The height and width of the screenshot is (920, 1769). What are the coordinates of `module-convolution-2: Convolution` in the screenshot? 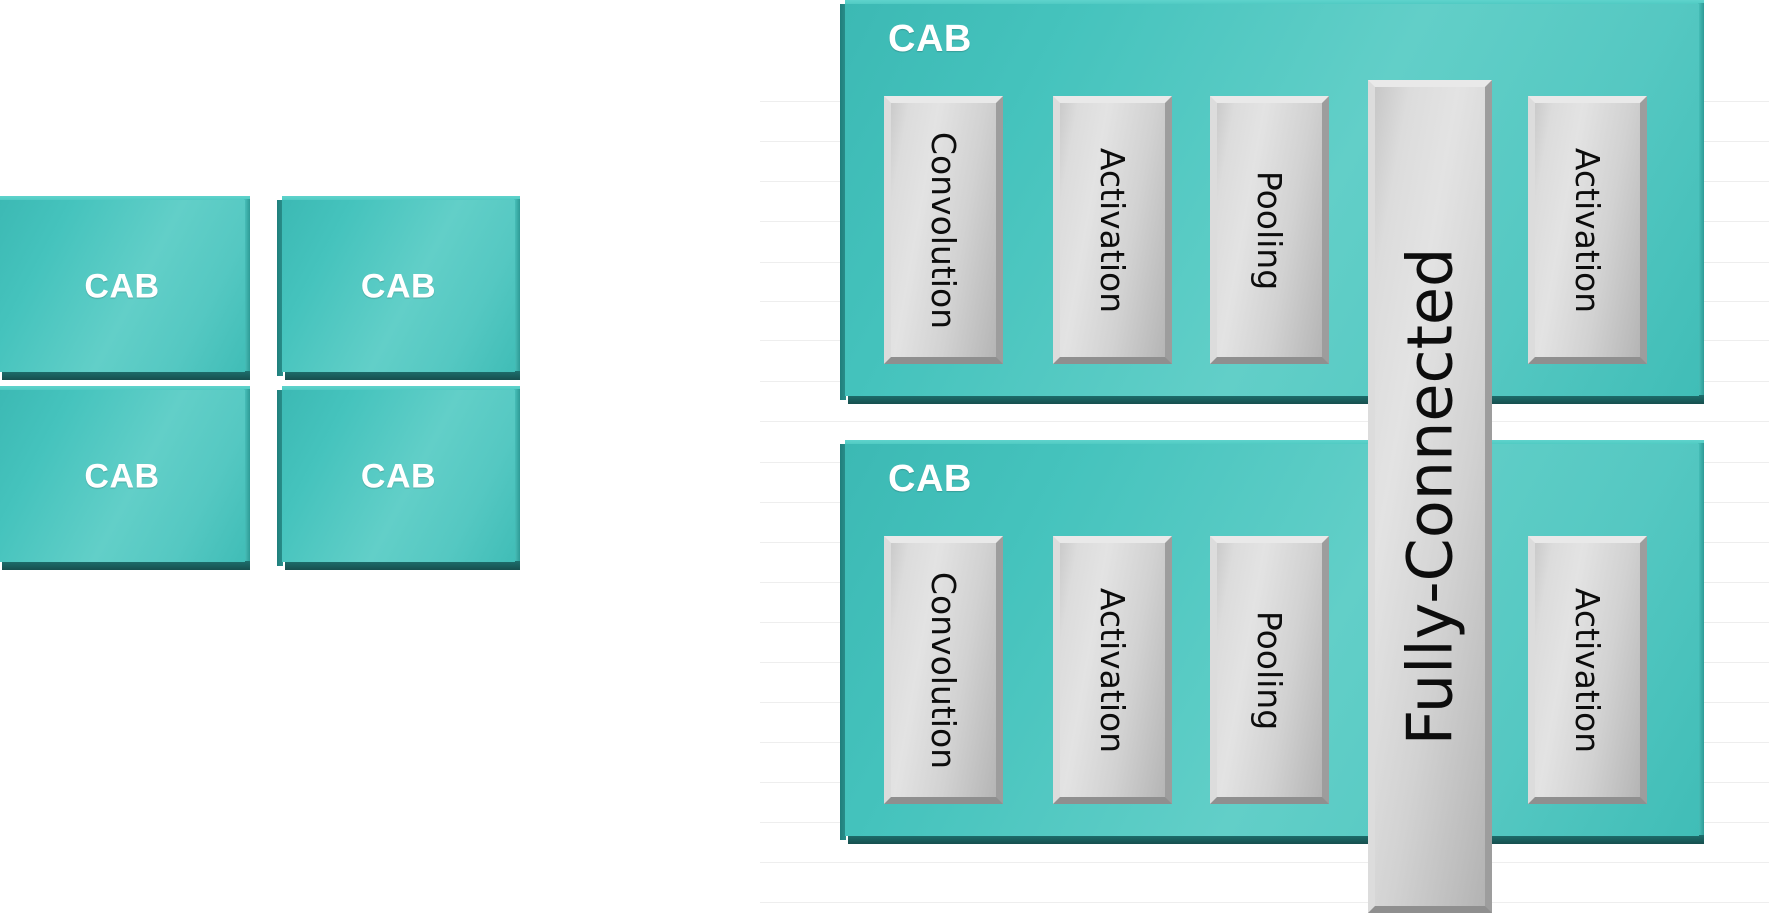 It's located at (943, 670).